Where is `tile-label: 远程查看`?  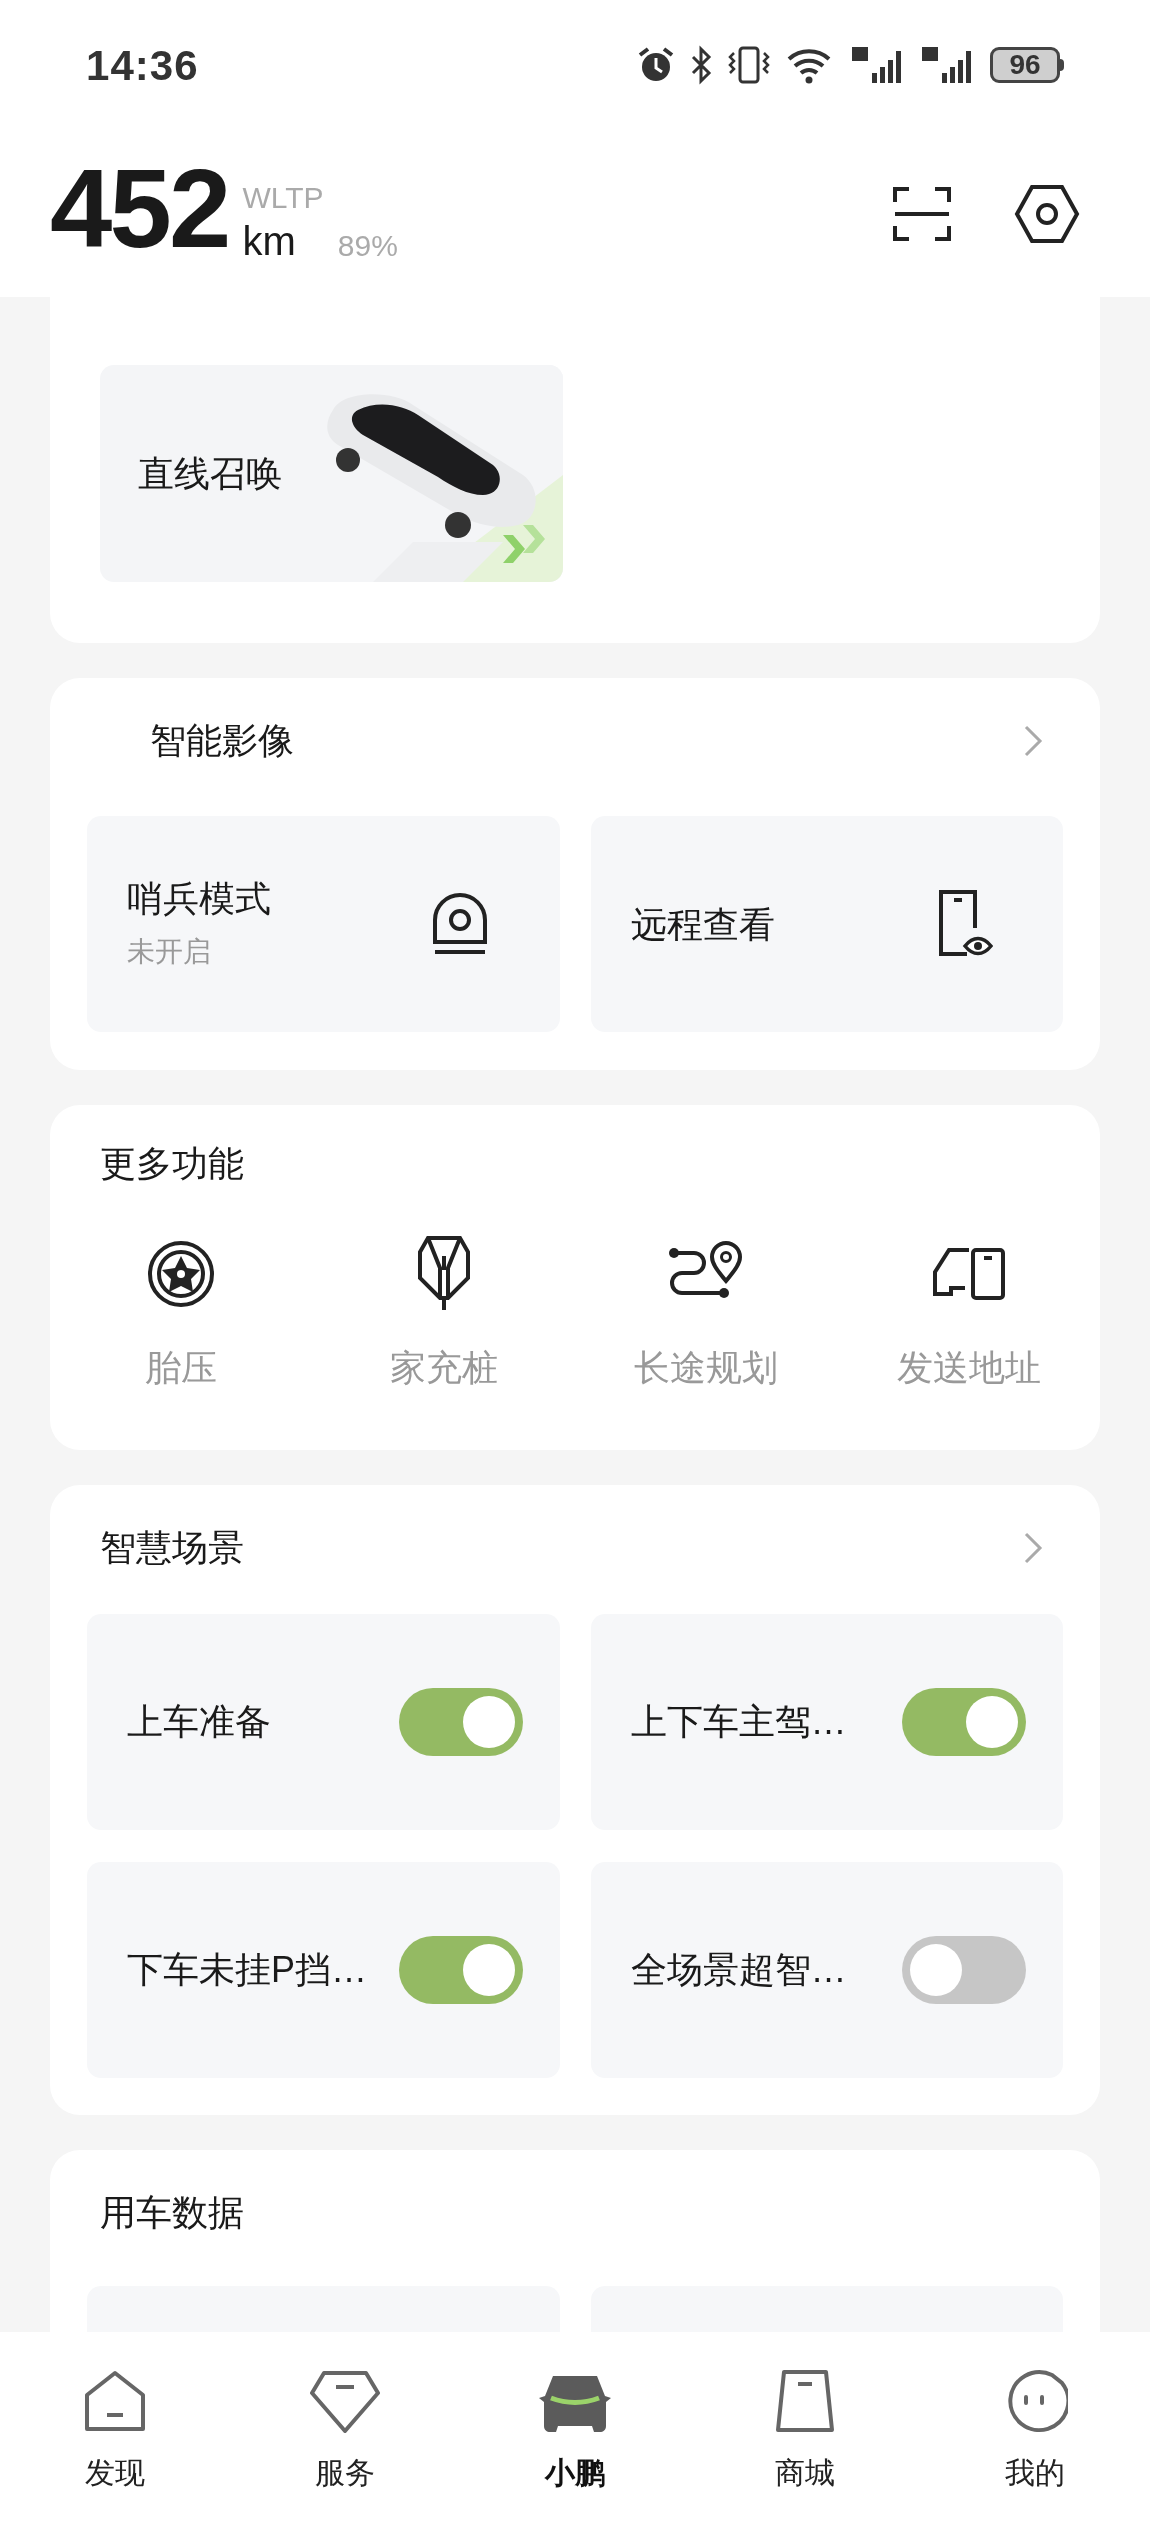 tile-label: 远程查看 is located at coordinates (702, 924).